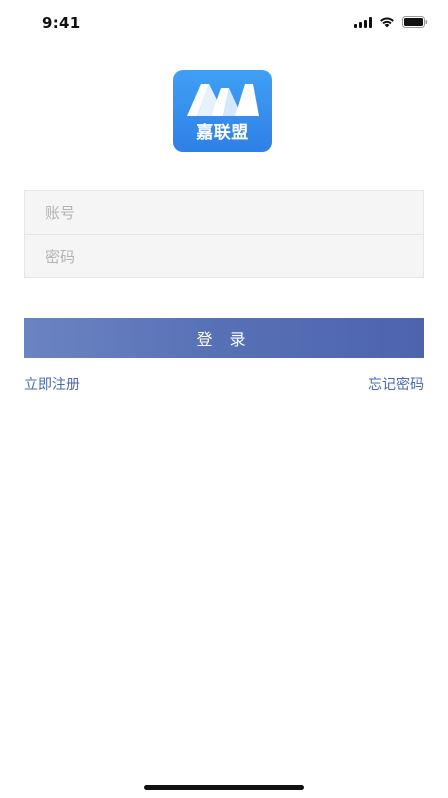 This screenshot has width=448, height=798. I want to click on account-input, so click(224, 212).